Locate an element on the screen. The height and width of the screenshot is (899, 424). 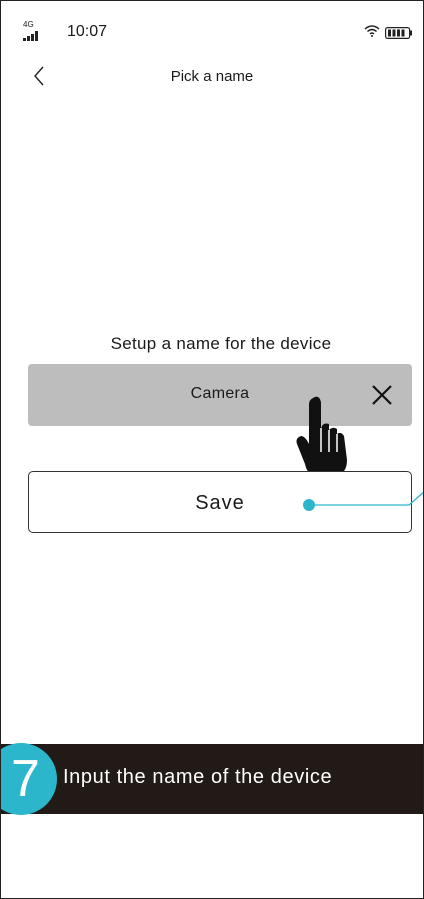
close-icon is located at coordinates (382, 395).